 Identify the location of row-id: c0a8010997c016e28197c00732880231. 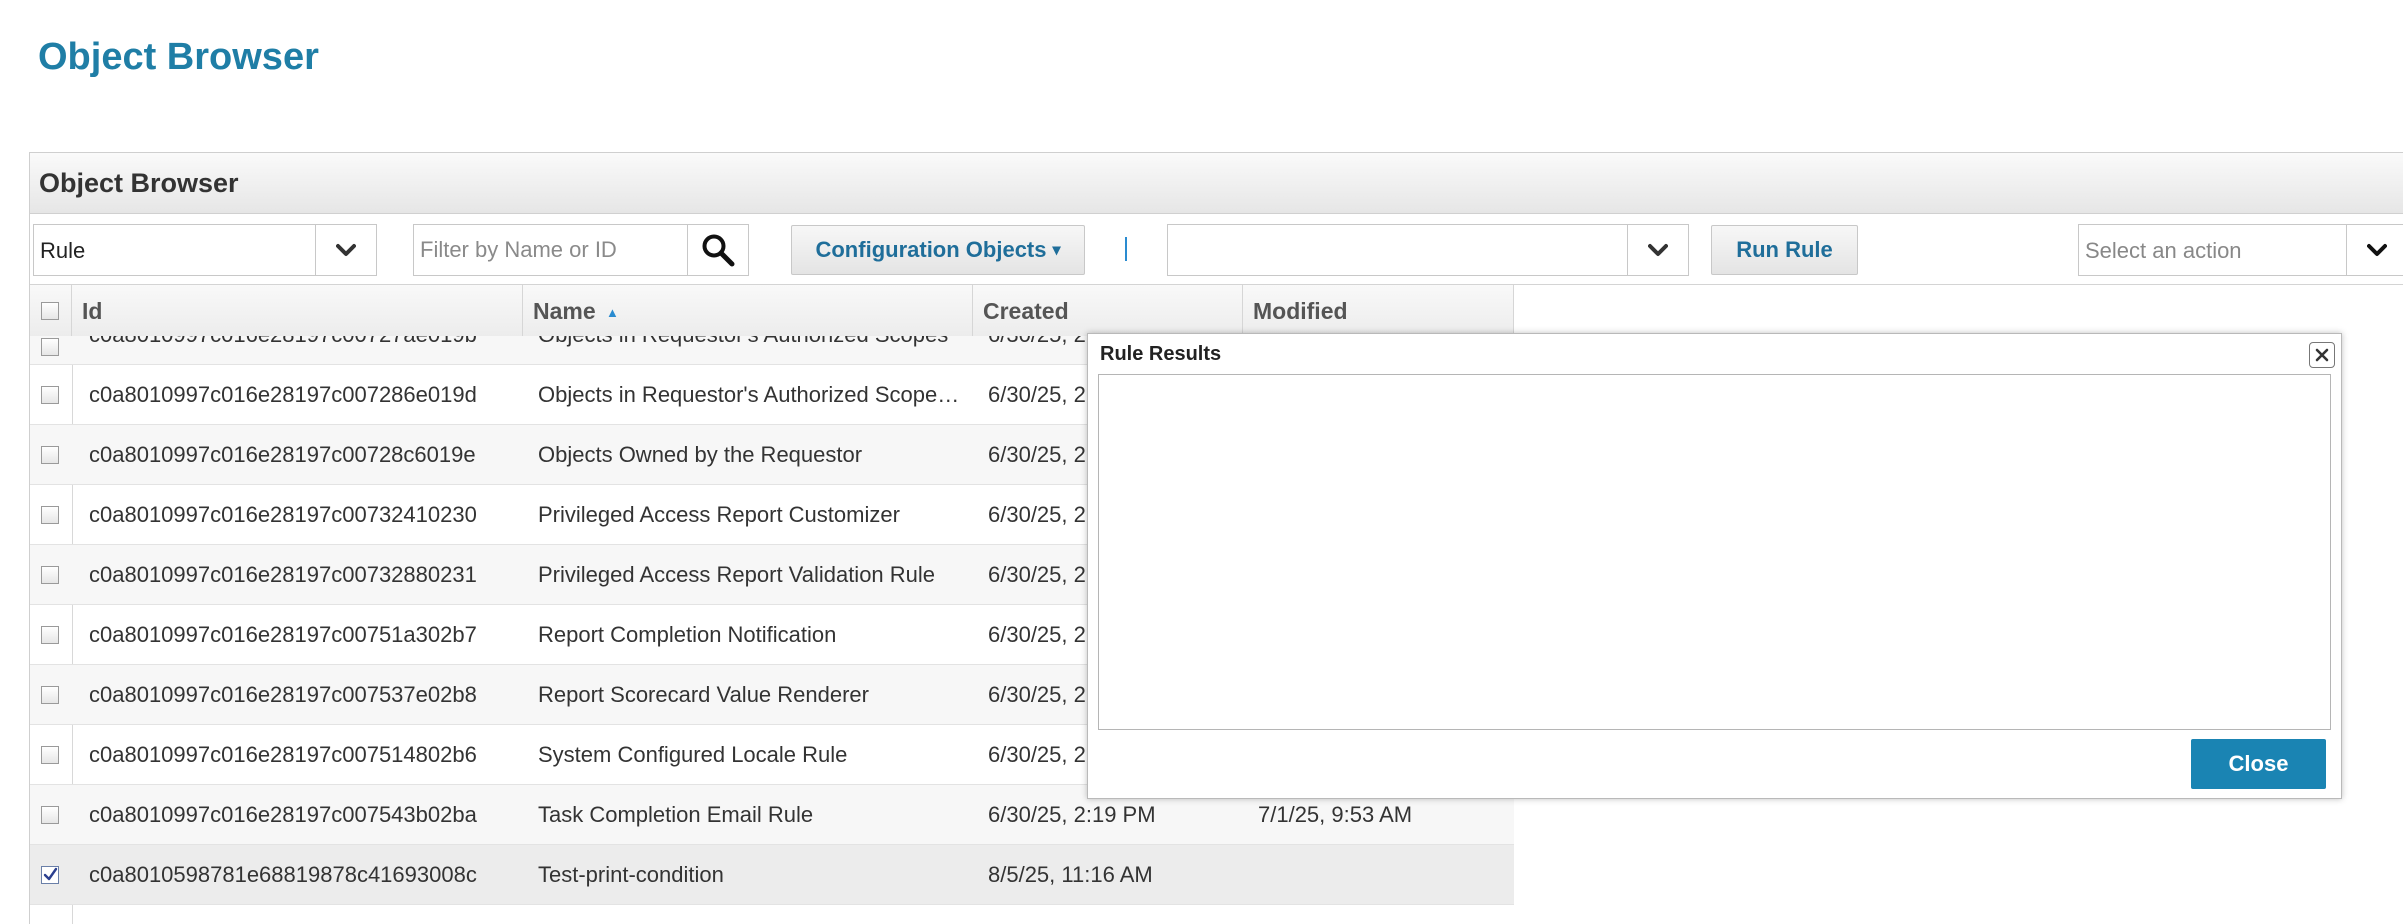
(283, 574).